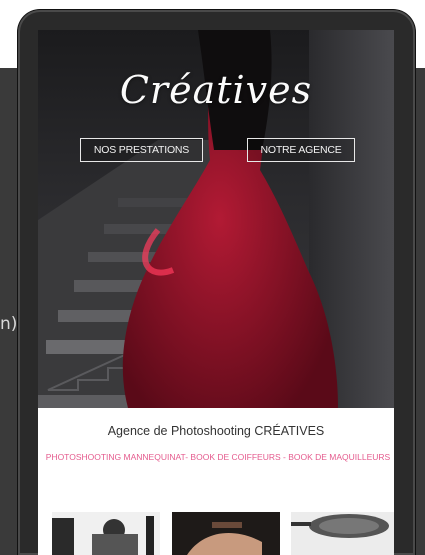 The image size is (425, 555). What do you see at coordinates (141, 150) in the screenshot?
I see `nos-prestations-button: NOS PRESTATIONS` at bounding box center [141, 150].